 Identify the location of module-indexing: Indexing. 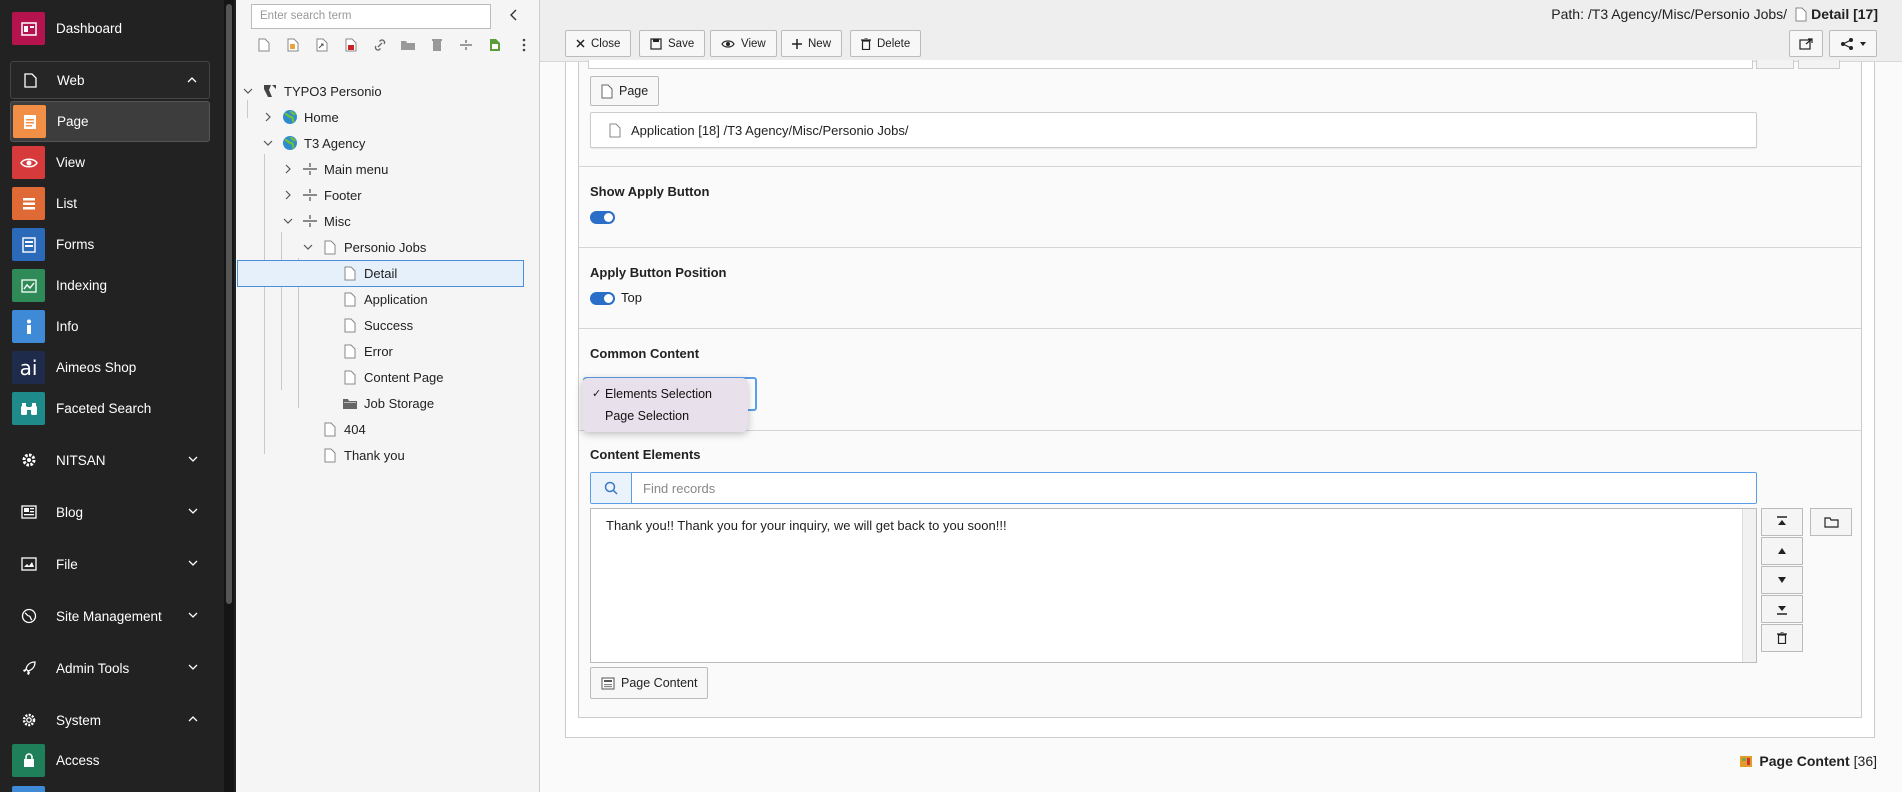
(111, 285).